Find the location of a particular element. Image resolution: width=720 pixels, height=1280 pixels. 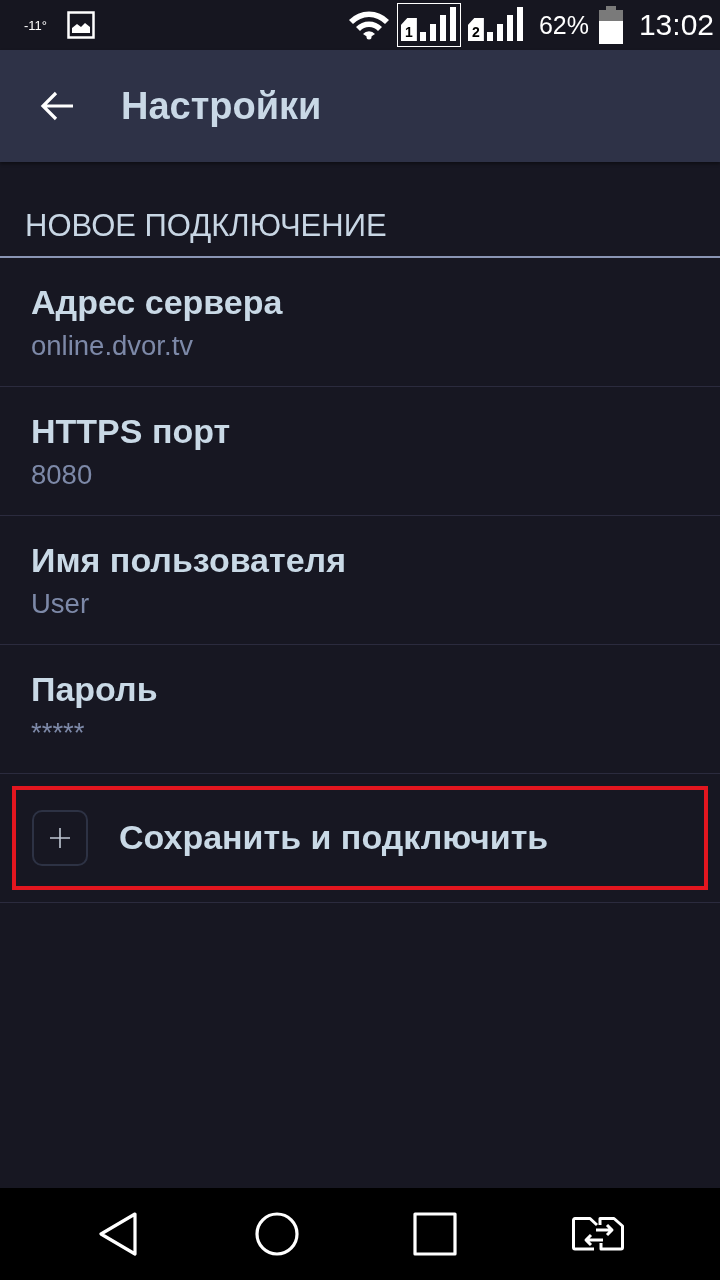

preference-item: Пароль ***** is located at coordinates (360, 709).